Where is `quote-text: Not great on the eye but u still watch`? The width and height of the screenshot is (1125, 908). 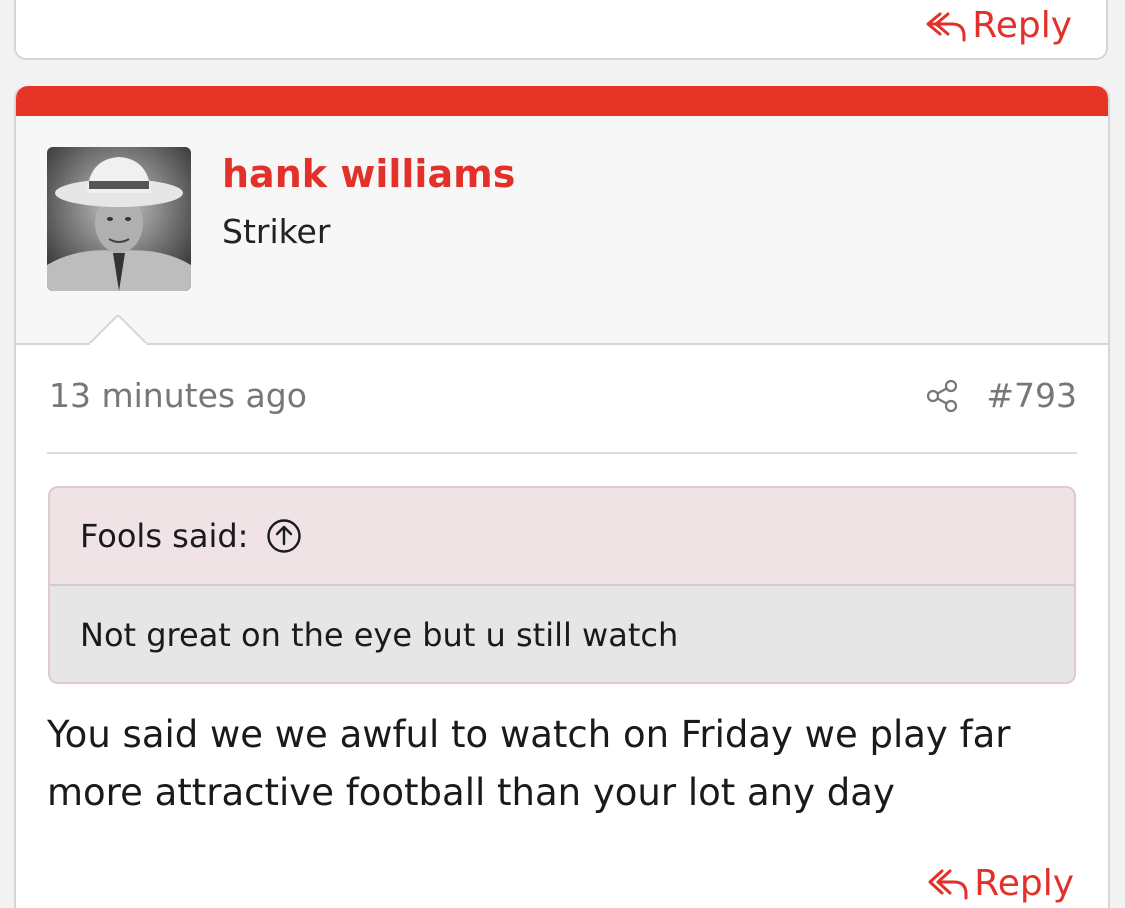
quote-text: Not great on the eye but u still watch is located at coordinates (379, 635).